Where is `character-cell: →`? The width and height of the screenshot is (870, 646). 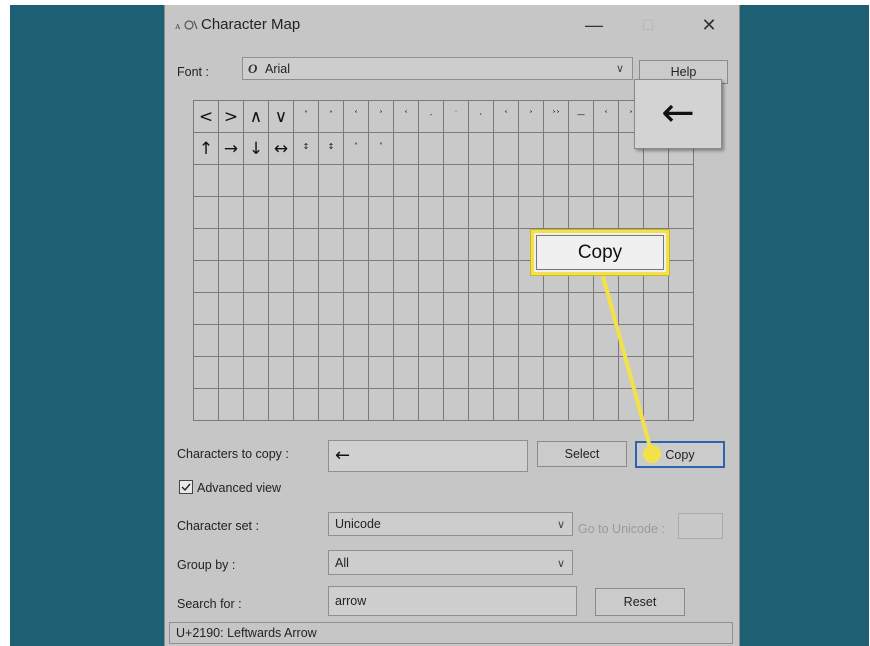 character-cell: → is located at coordinates (231, 149).